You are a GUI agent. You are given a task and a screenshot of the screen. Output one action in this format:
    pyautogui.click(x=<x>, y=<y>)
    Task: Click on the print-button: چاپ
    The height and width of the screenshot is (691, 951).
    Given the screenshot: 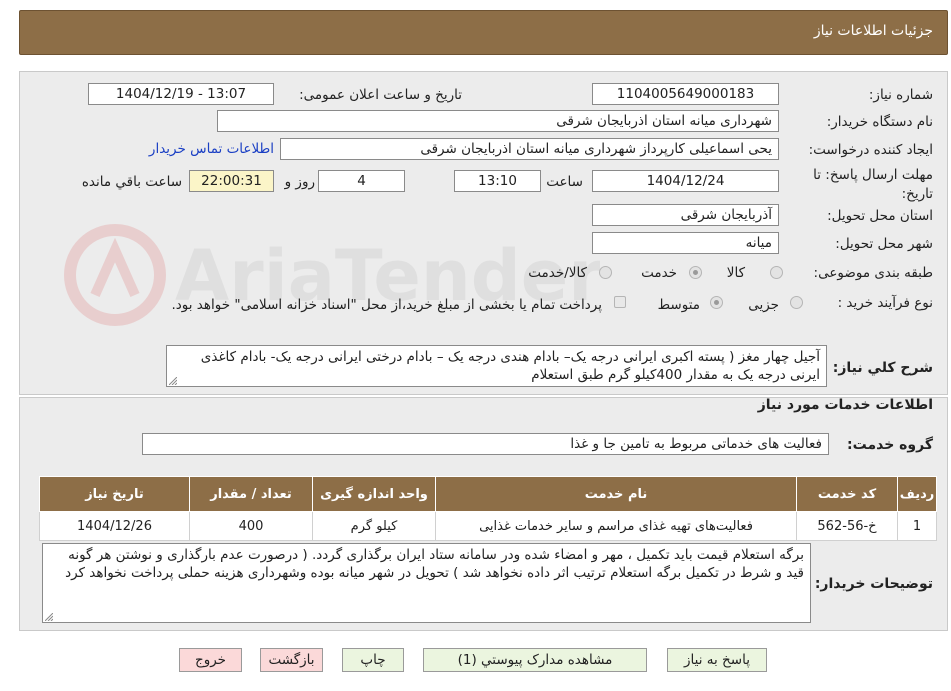 What is the action you would take?
    pyautogui.click(x=373, y=660)
    